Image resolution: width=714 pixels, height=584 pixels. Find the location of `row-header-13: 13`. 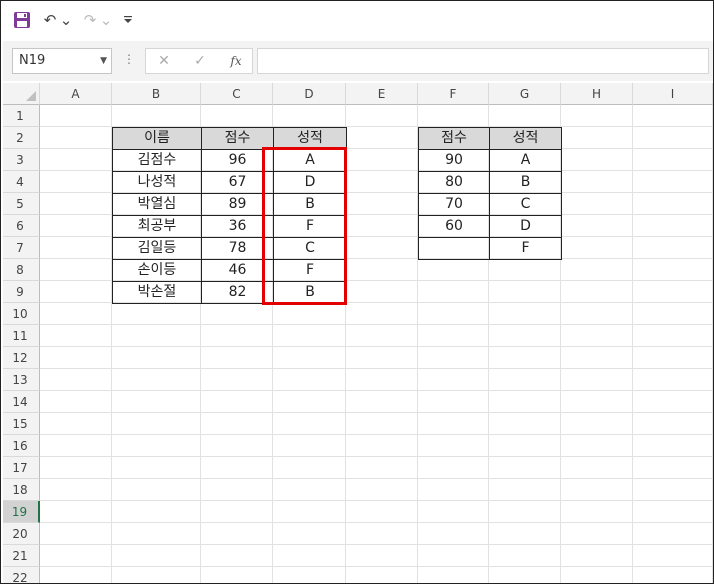

row-header-13: 13 is located at coordinates (20, 380).